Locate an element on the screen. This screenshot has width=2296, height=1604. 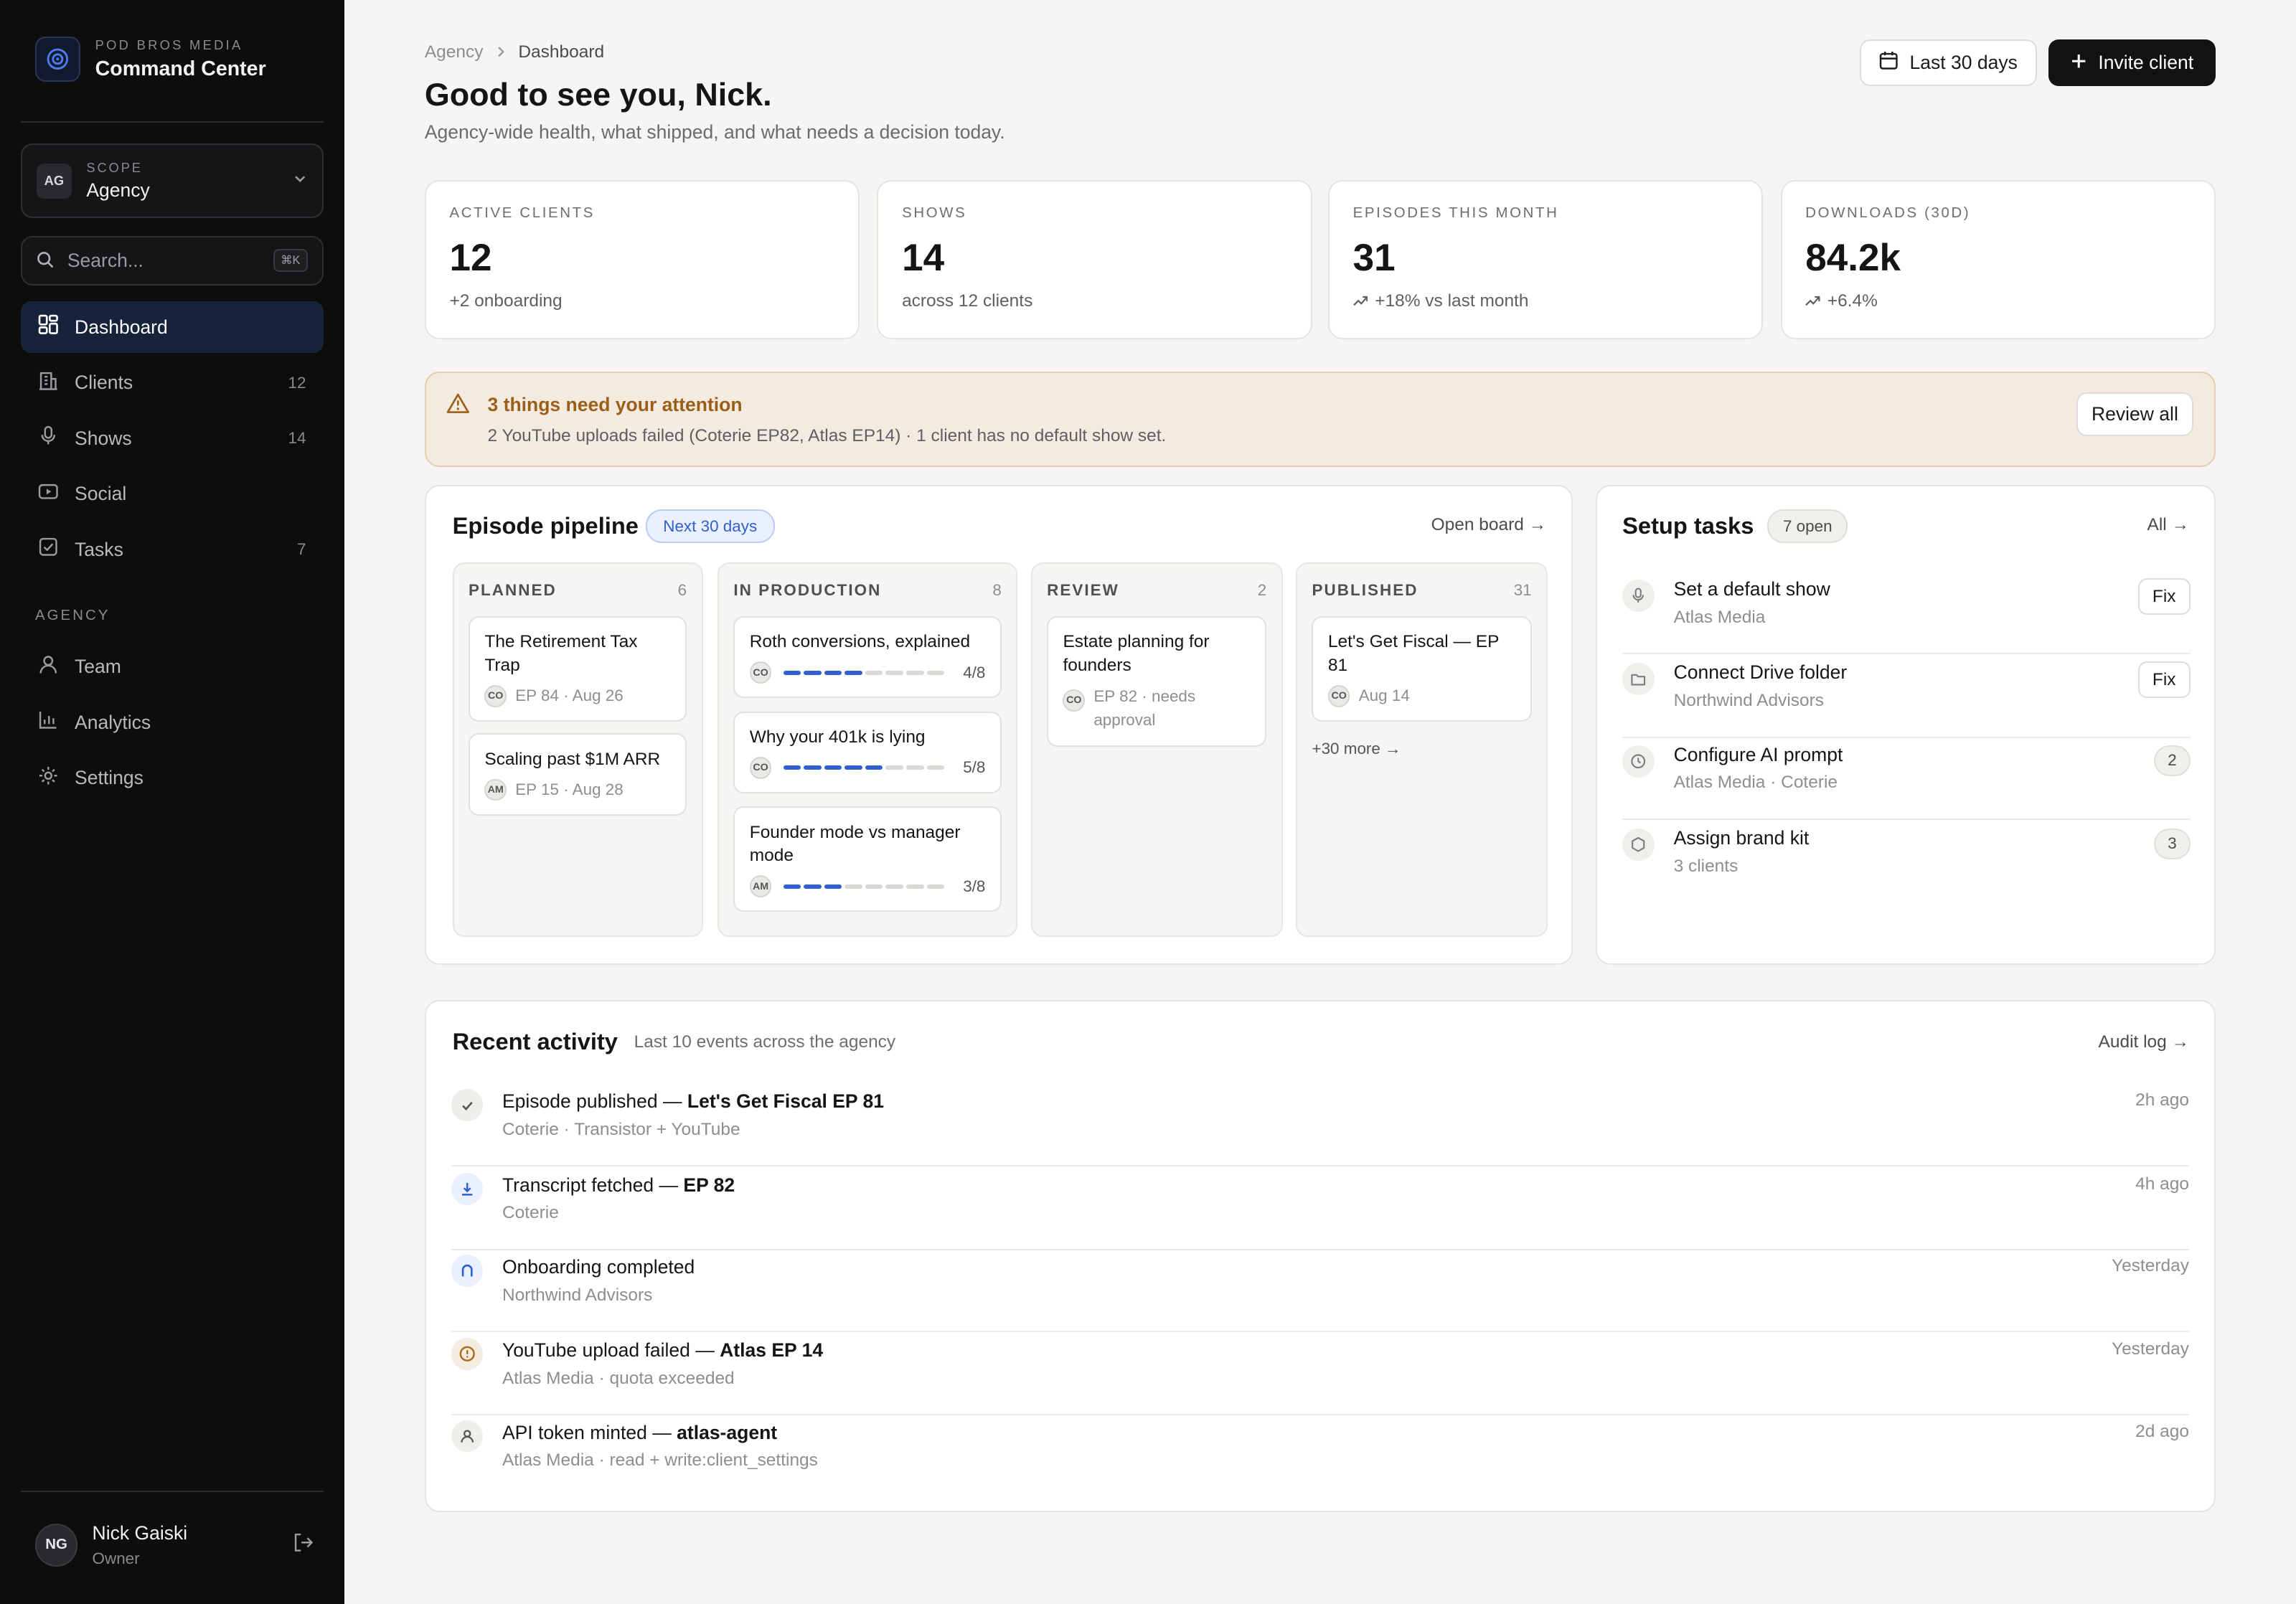
episode-card: Why your 401k is lying CO 5/8 is located at coordinates (868, 752).